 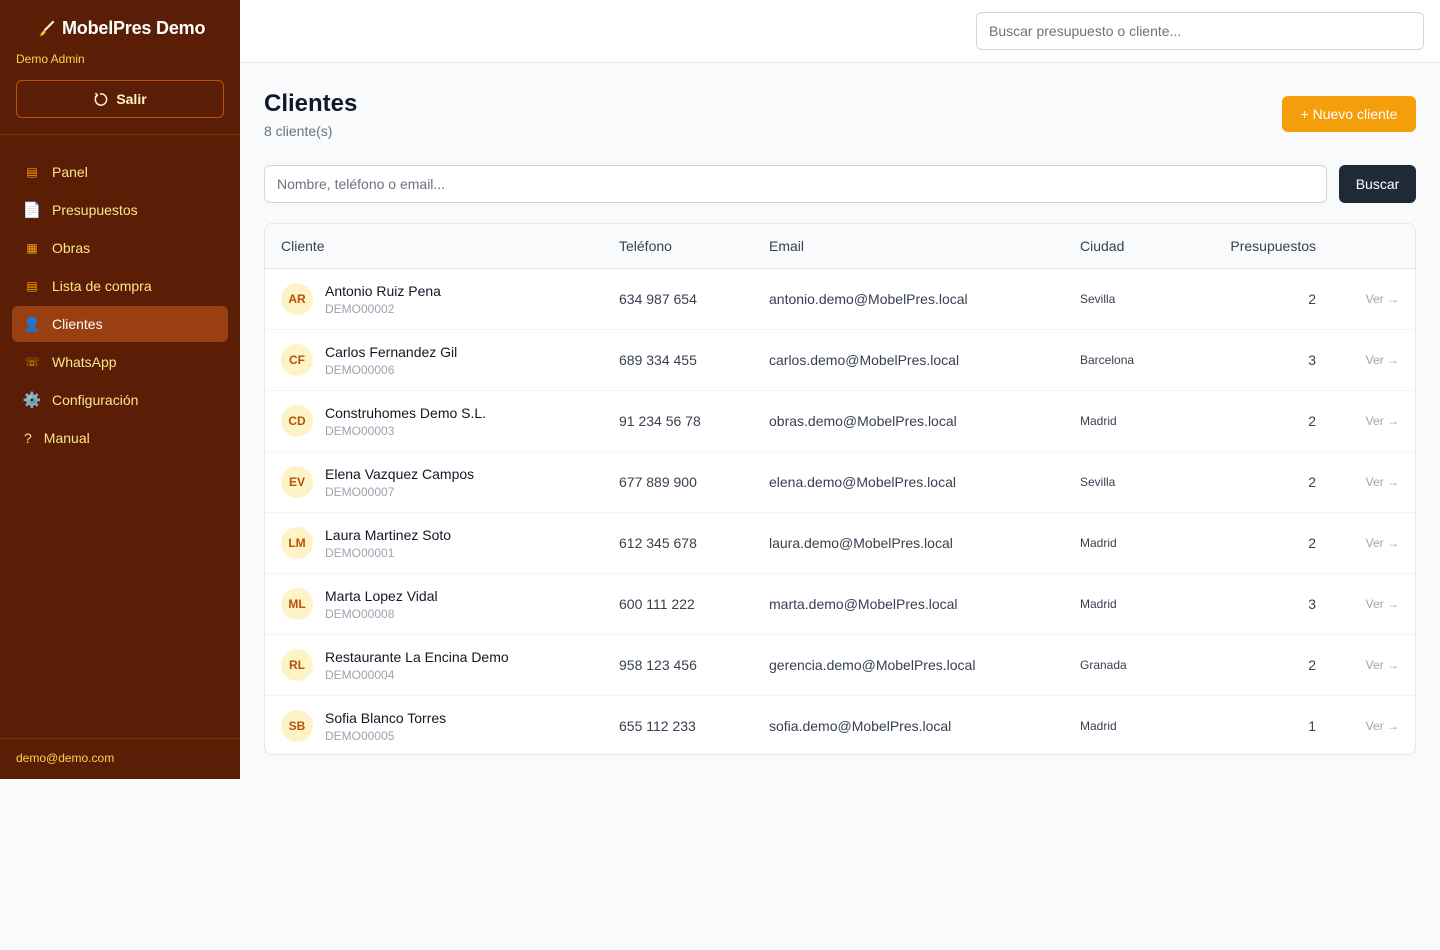 What do you see at coordinates (1312, 726) in the screenshot?
I see `quote-count: 1` at bounding box center [1312, 726].